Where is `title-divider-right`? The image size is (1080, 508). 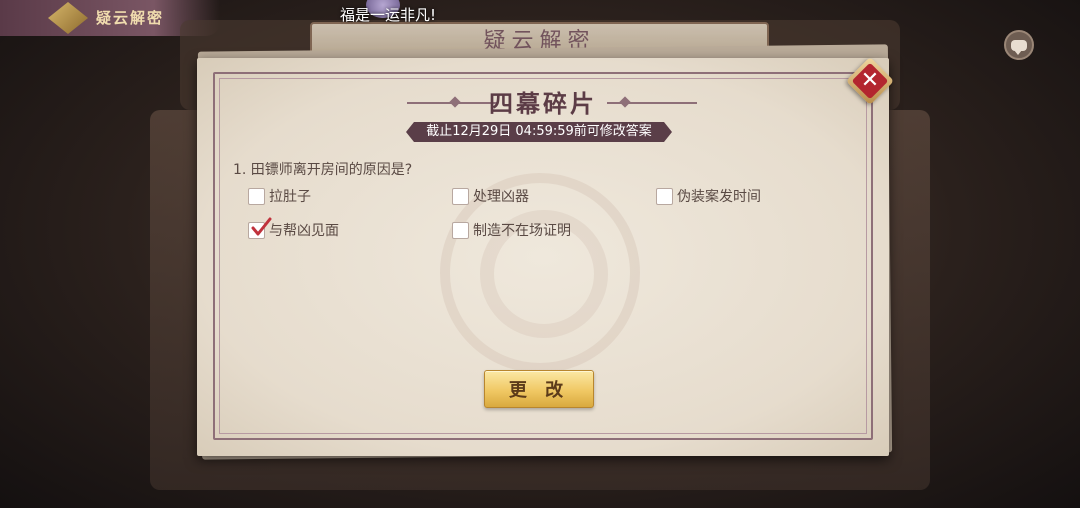 title-divider-right is located at coordinates (652, 103).